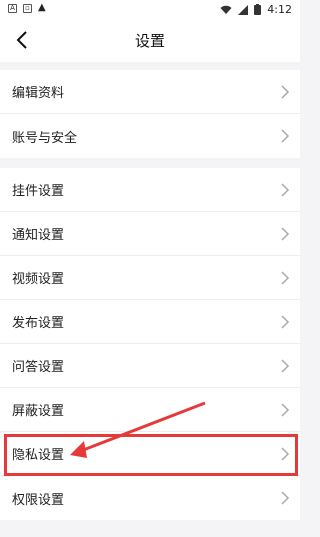 This screenshot has width=320, height=537. I want to click on back-button, so click(22, 40).